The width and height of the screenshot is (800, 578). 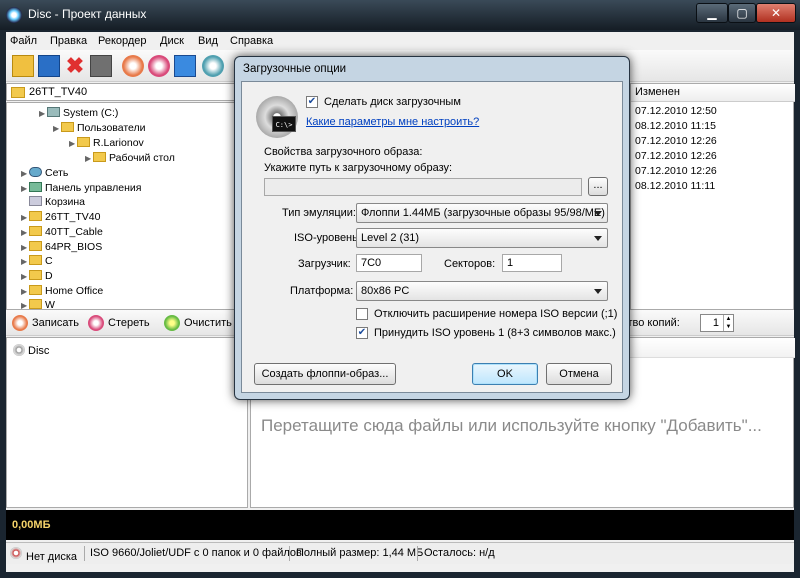 I want to click on size-value: 0,00МБ, so click(x=31, y=525).